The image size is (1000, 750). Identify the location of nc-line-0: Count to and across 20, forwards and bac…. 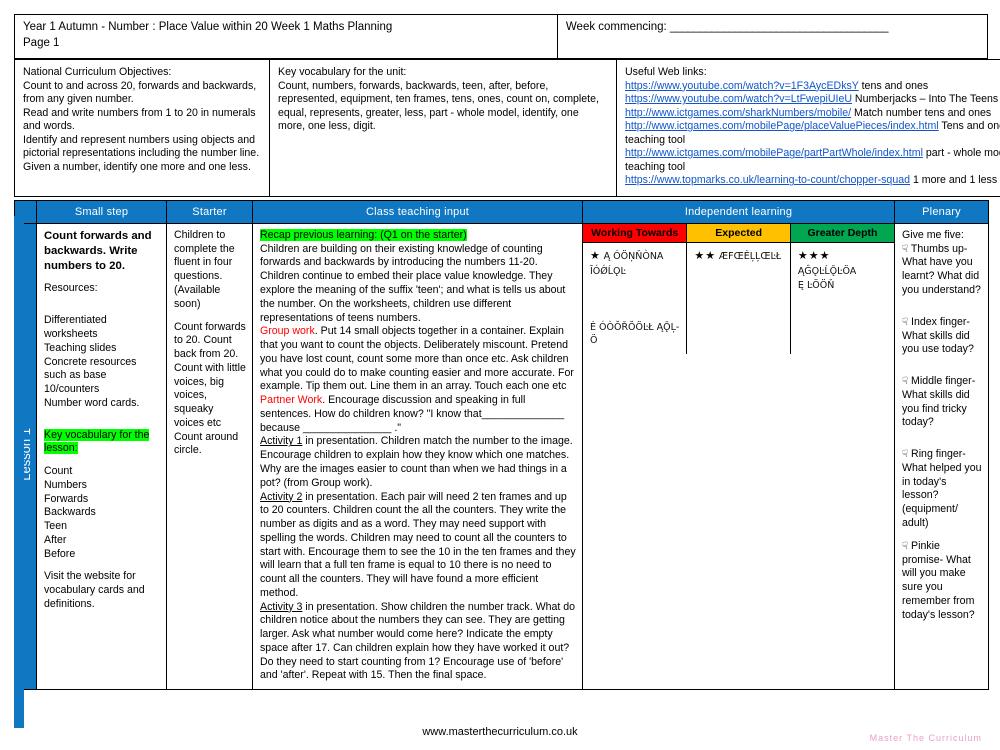
(140, 92).